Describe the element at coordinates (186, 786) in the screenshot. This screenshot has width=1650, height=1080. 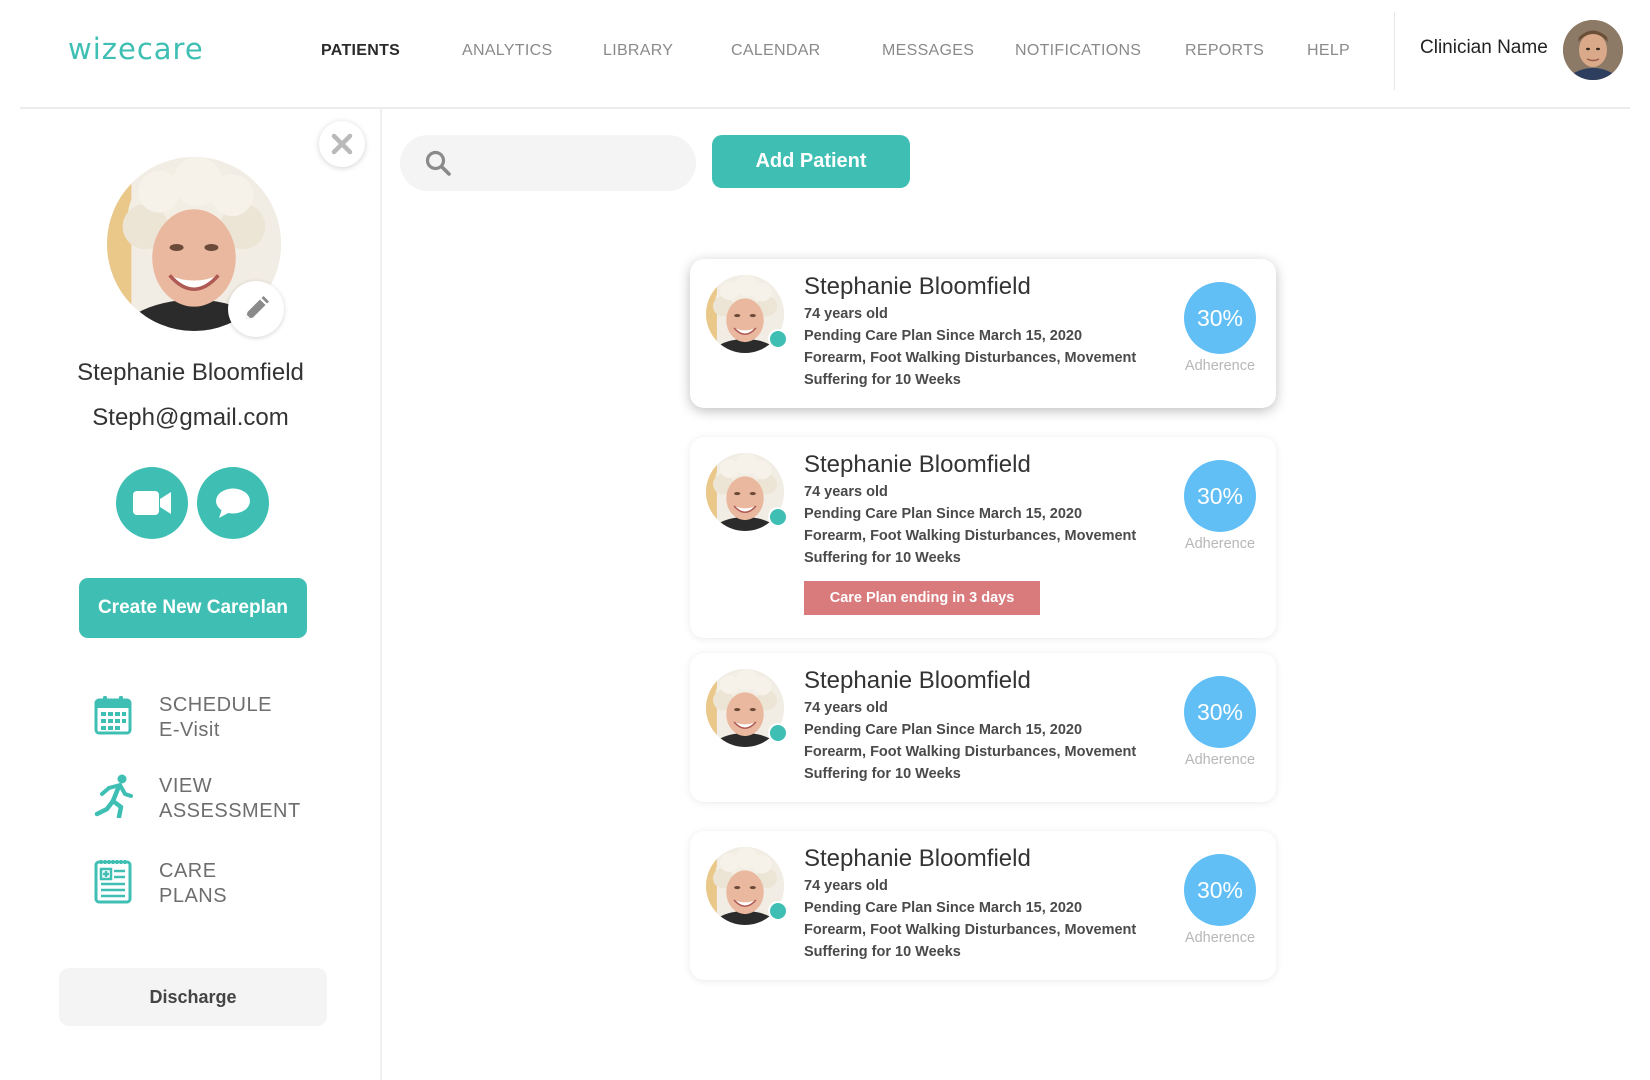
I see `assessment-label-line1: VIEW` at that location.